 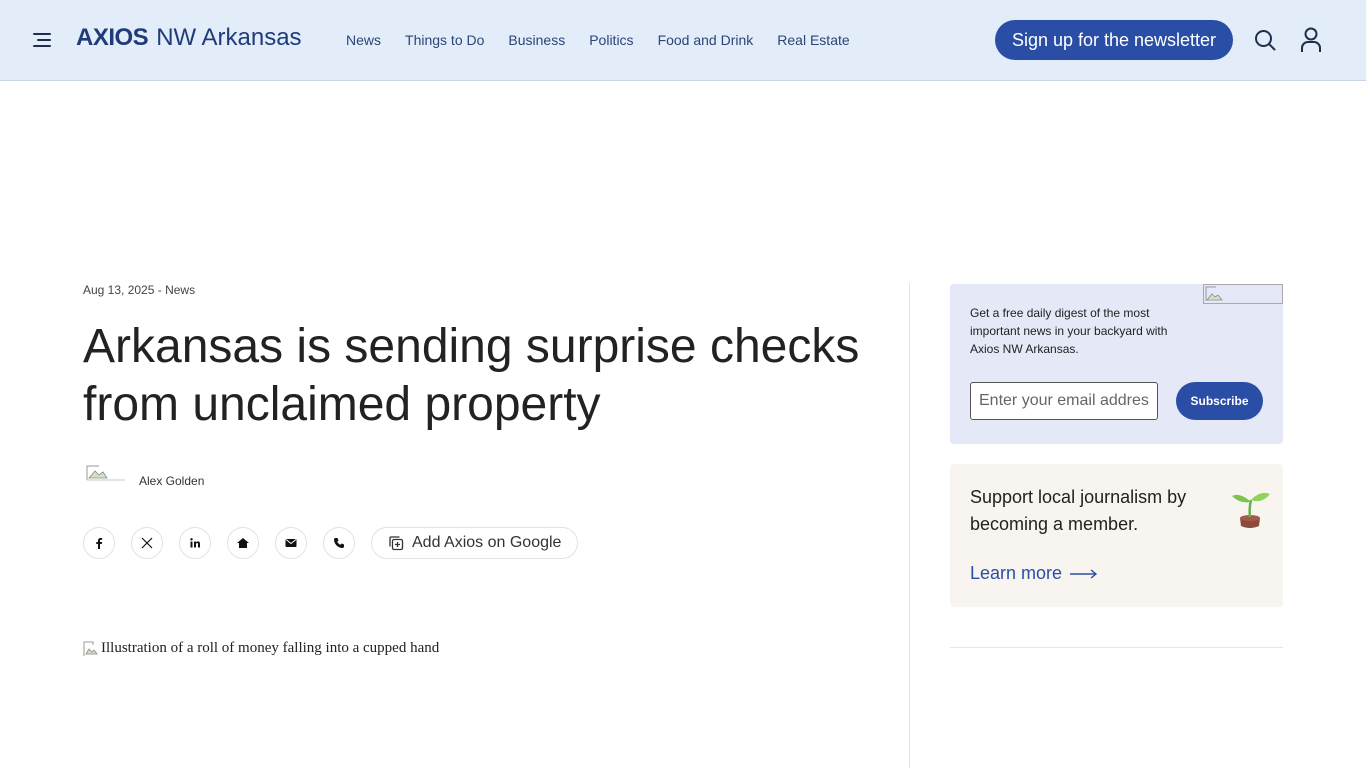 I want to click on add-source-icon, so click(x=396, y=543).